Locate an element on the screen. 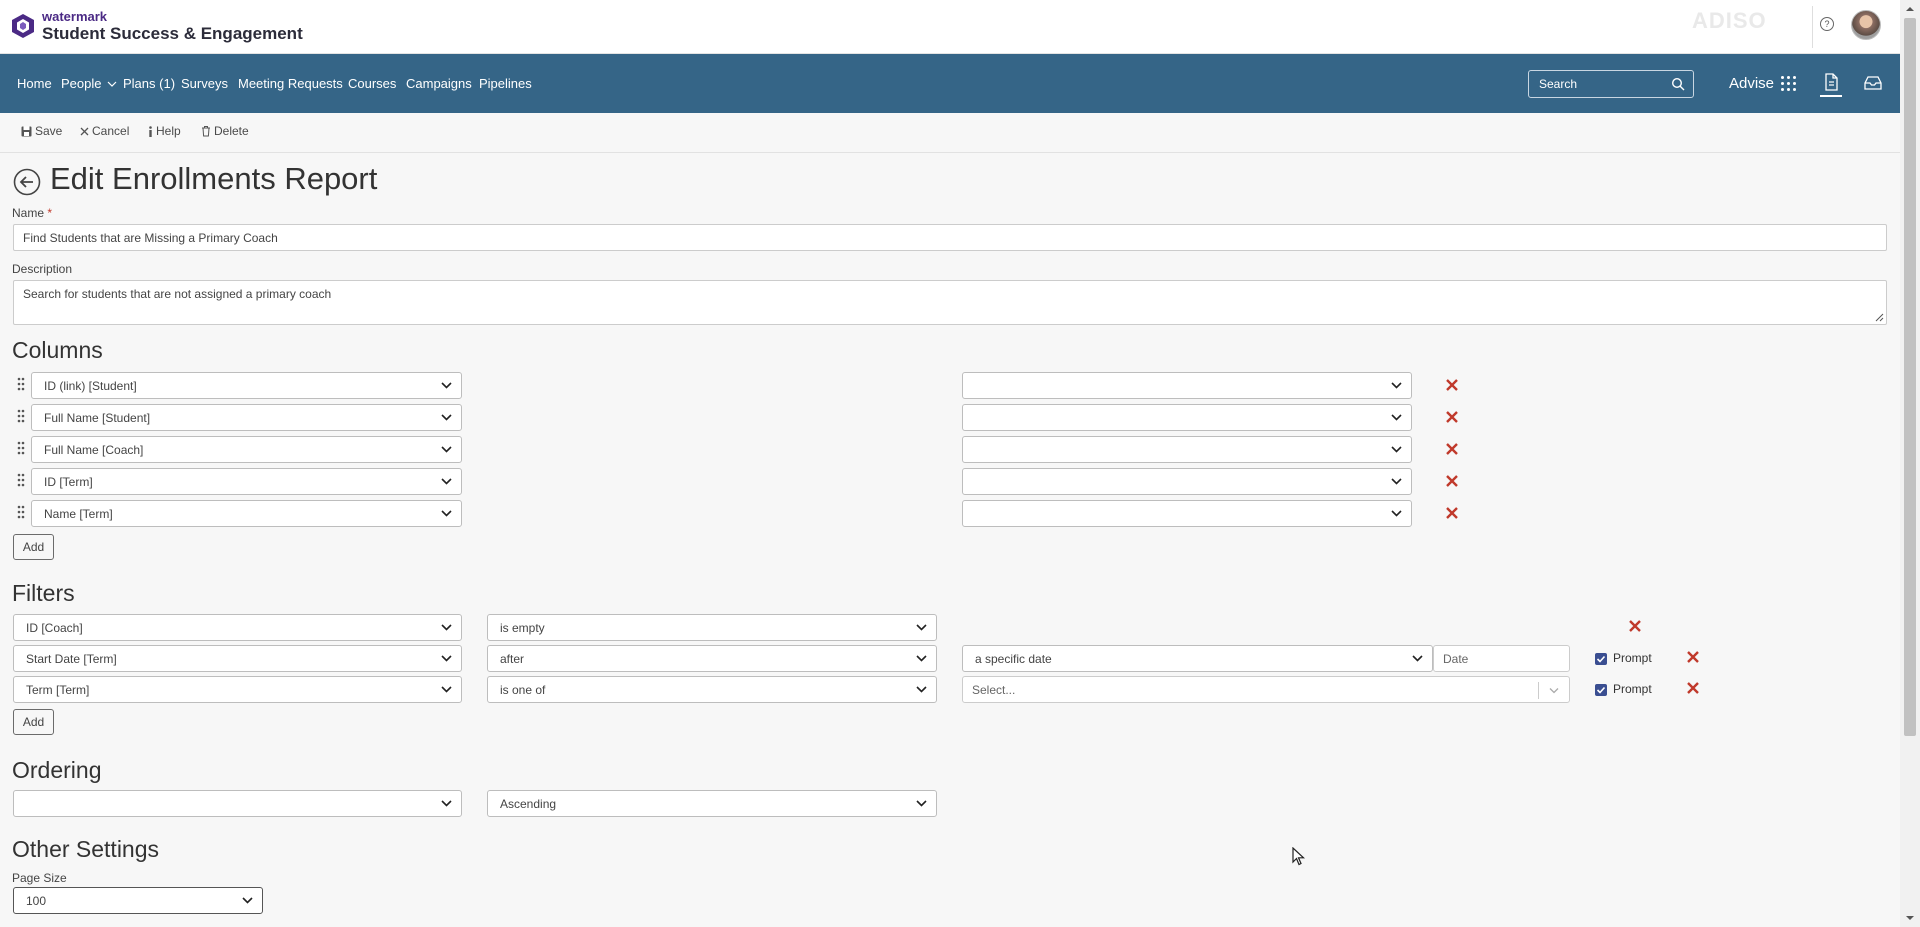 The image size is (1920, 927). name-label-text: Name is located at coordinates (28, 213).